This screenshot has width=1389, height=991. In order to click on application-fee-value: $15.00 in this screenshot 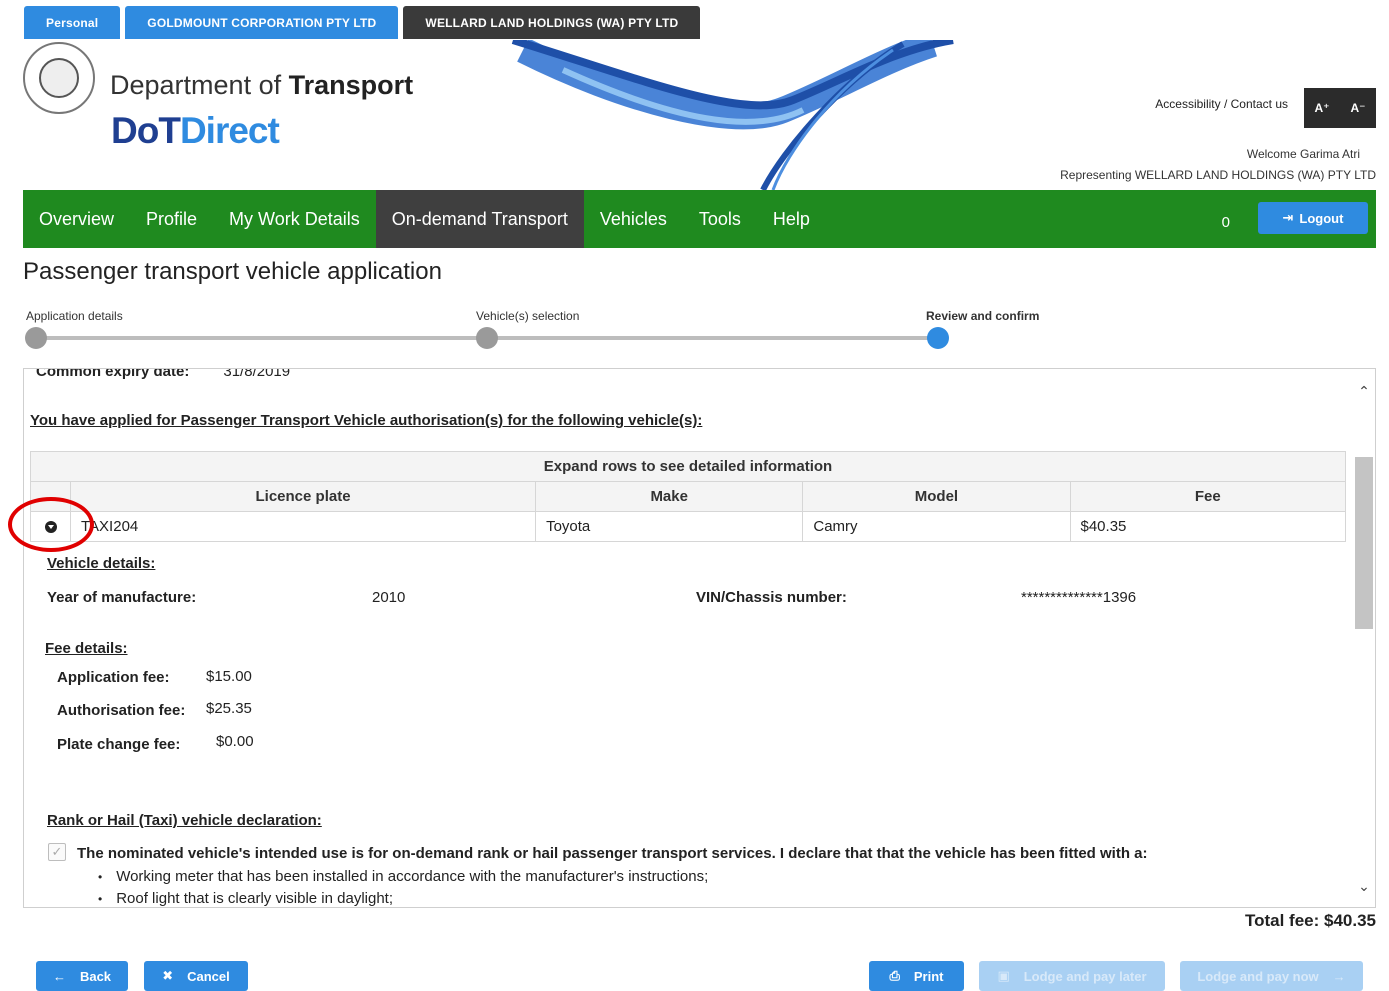, I will do `click(229, 676)`.